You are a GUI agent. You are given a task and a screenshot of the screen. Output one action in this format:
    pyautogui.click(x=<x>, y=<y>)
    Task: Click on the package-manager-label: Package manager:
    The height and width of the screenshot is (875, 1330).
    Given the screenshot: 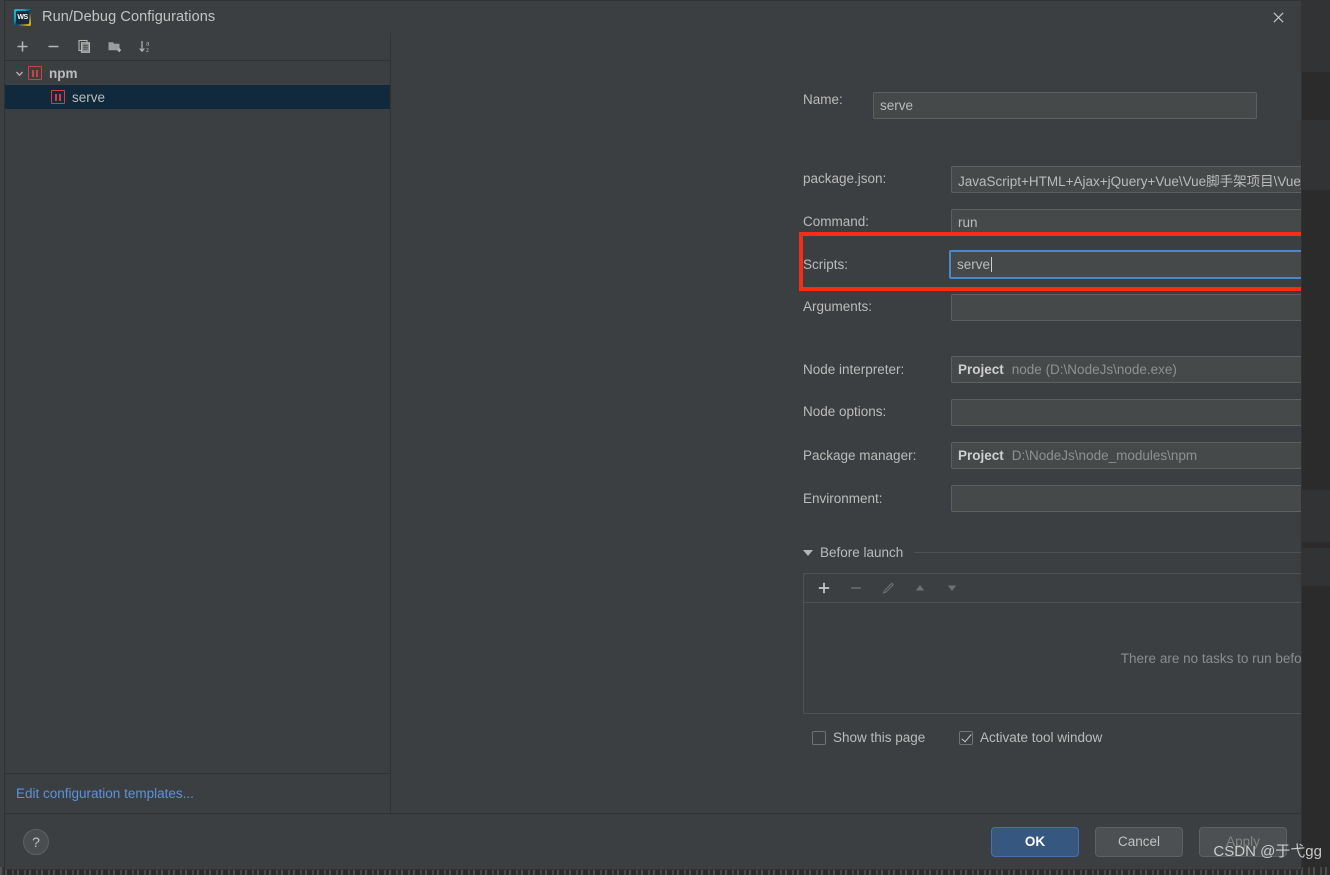 What is the action you would take?
    pyautogui.click(x=860, y=455)
    